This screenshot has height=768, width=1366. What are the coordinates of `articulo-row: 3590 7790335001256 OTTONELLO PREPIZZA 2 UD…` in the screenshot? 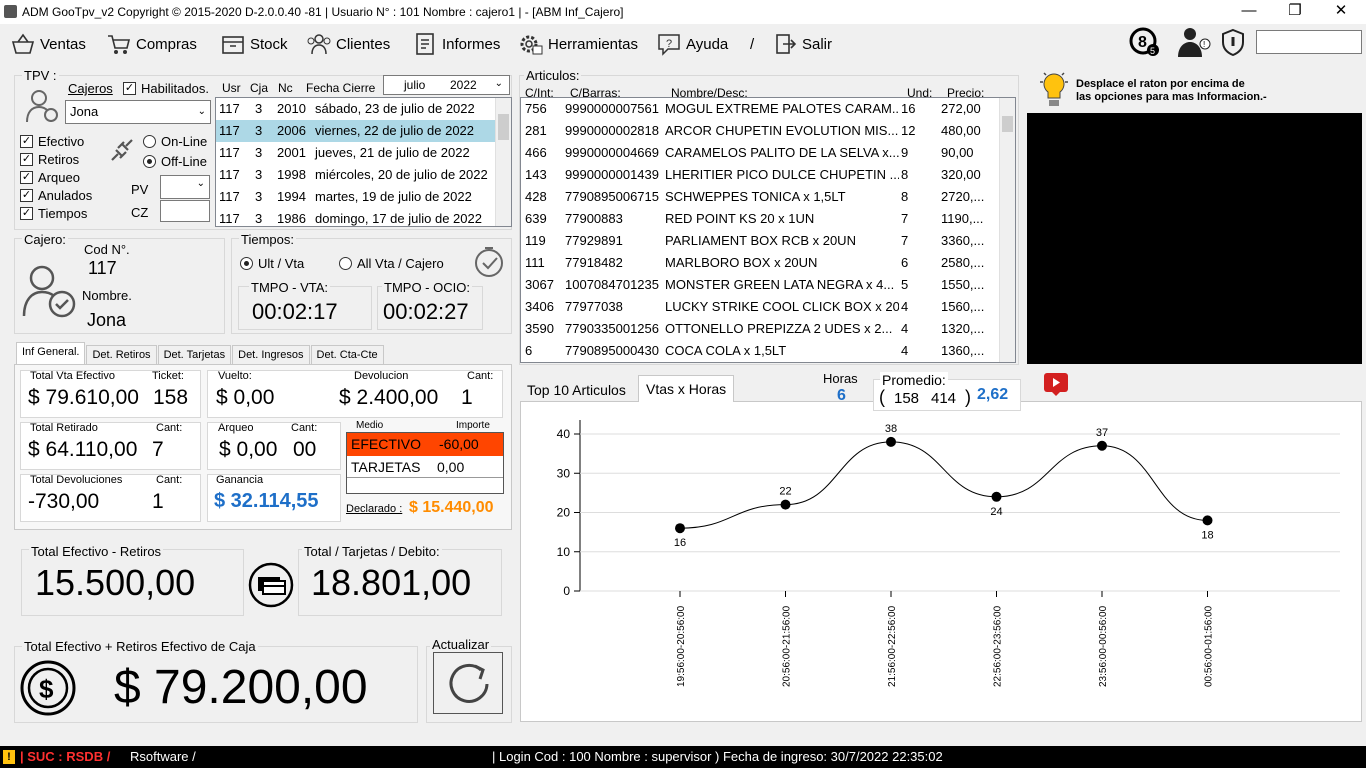 It's located at (760, 329).